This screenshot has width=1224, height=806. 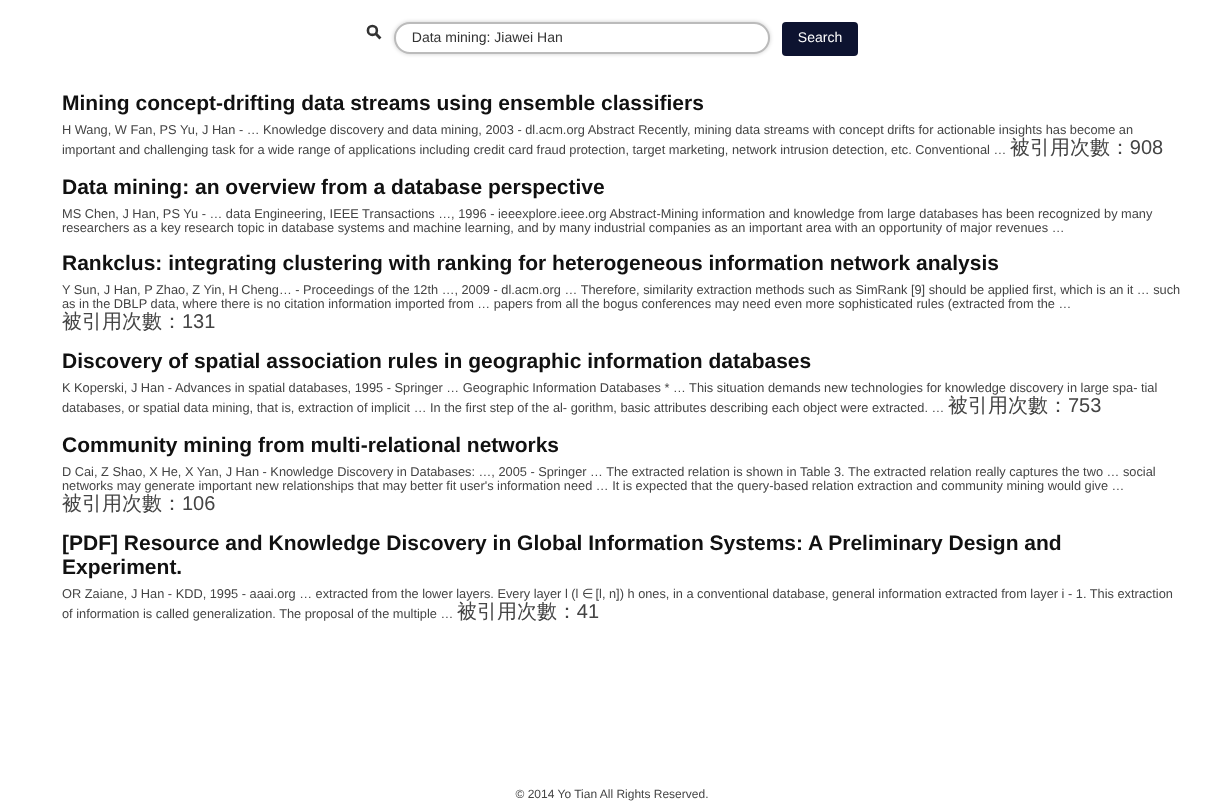 What do you see at coordinates (139, 505) in the screenshot?
I see `cited-by-link: 被引用次數：106` at bounding box center [139, 505].